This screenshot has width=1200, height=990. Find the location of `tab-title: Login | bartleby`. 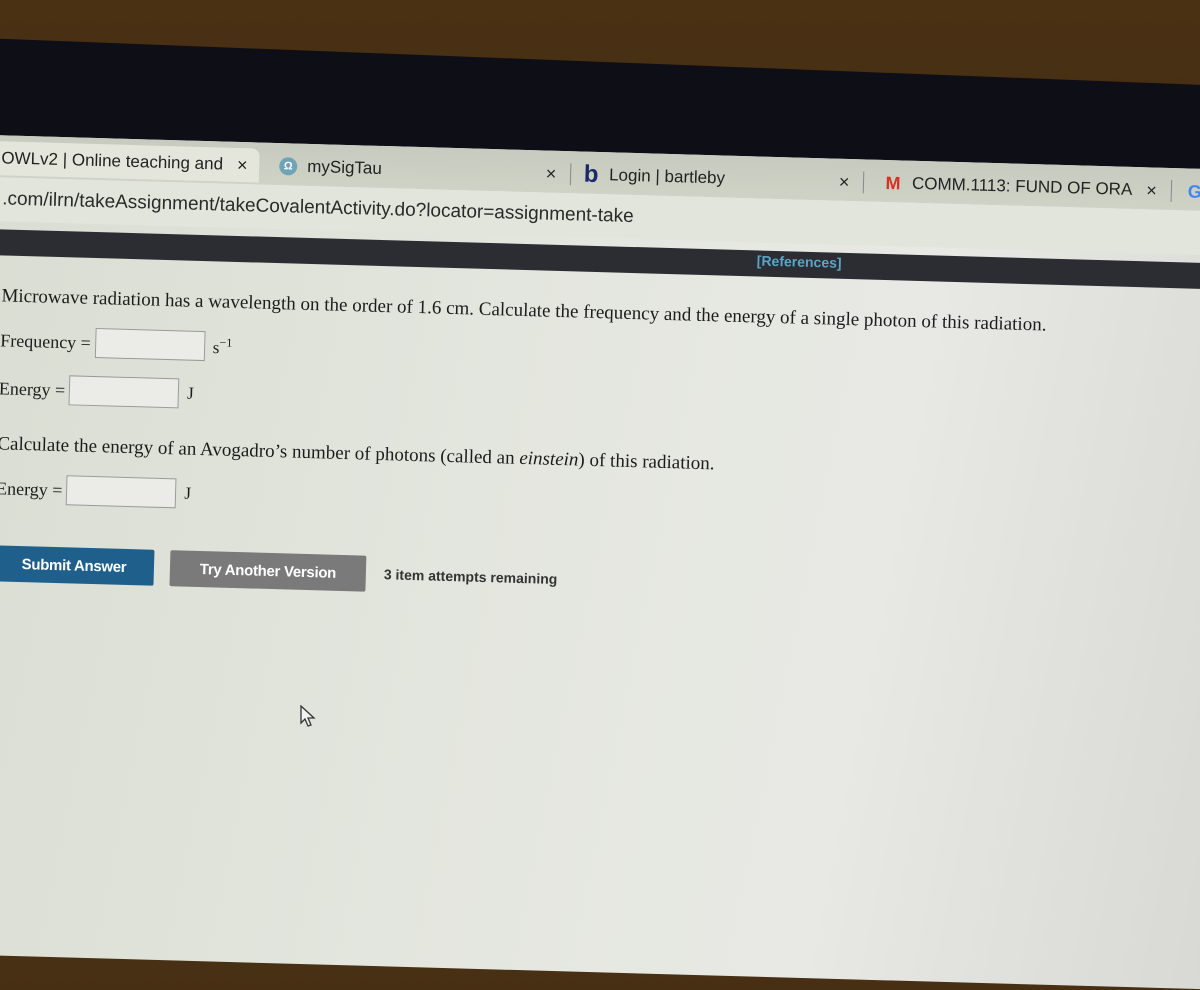

tab-title: Login | bartleby is located at coordinates (667, 176).